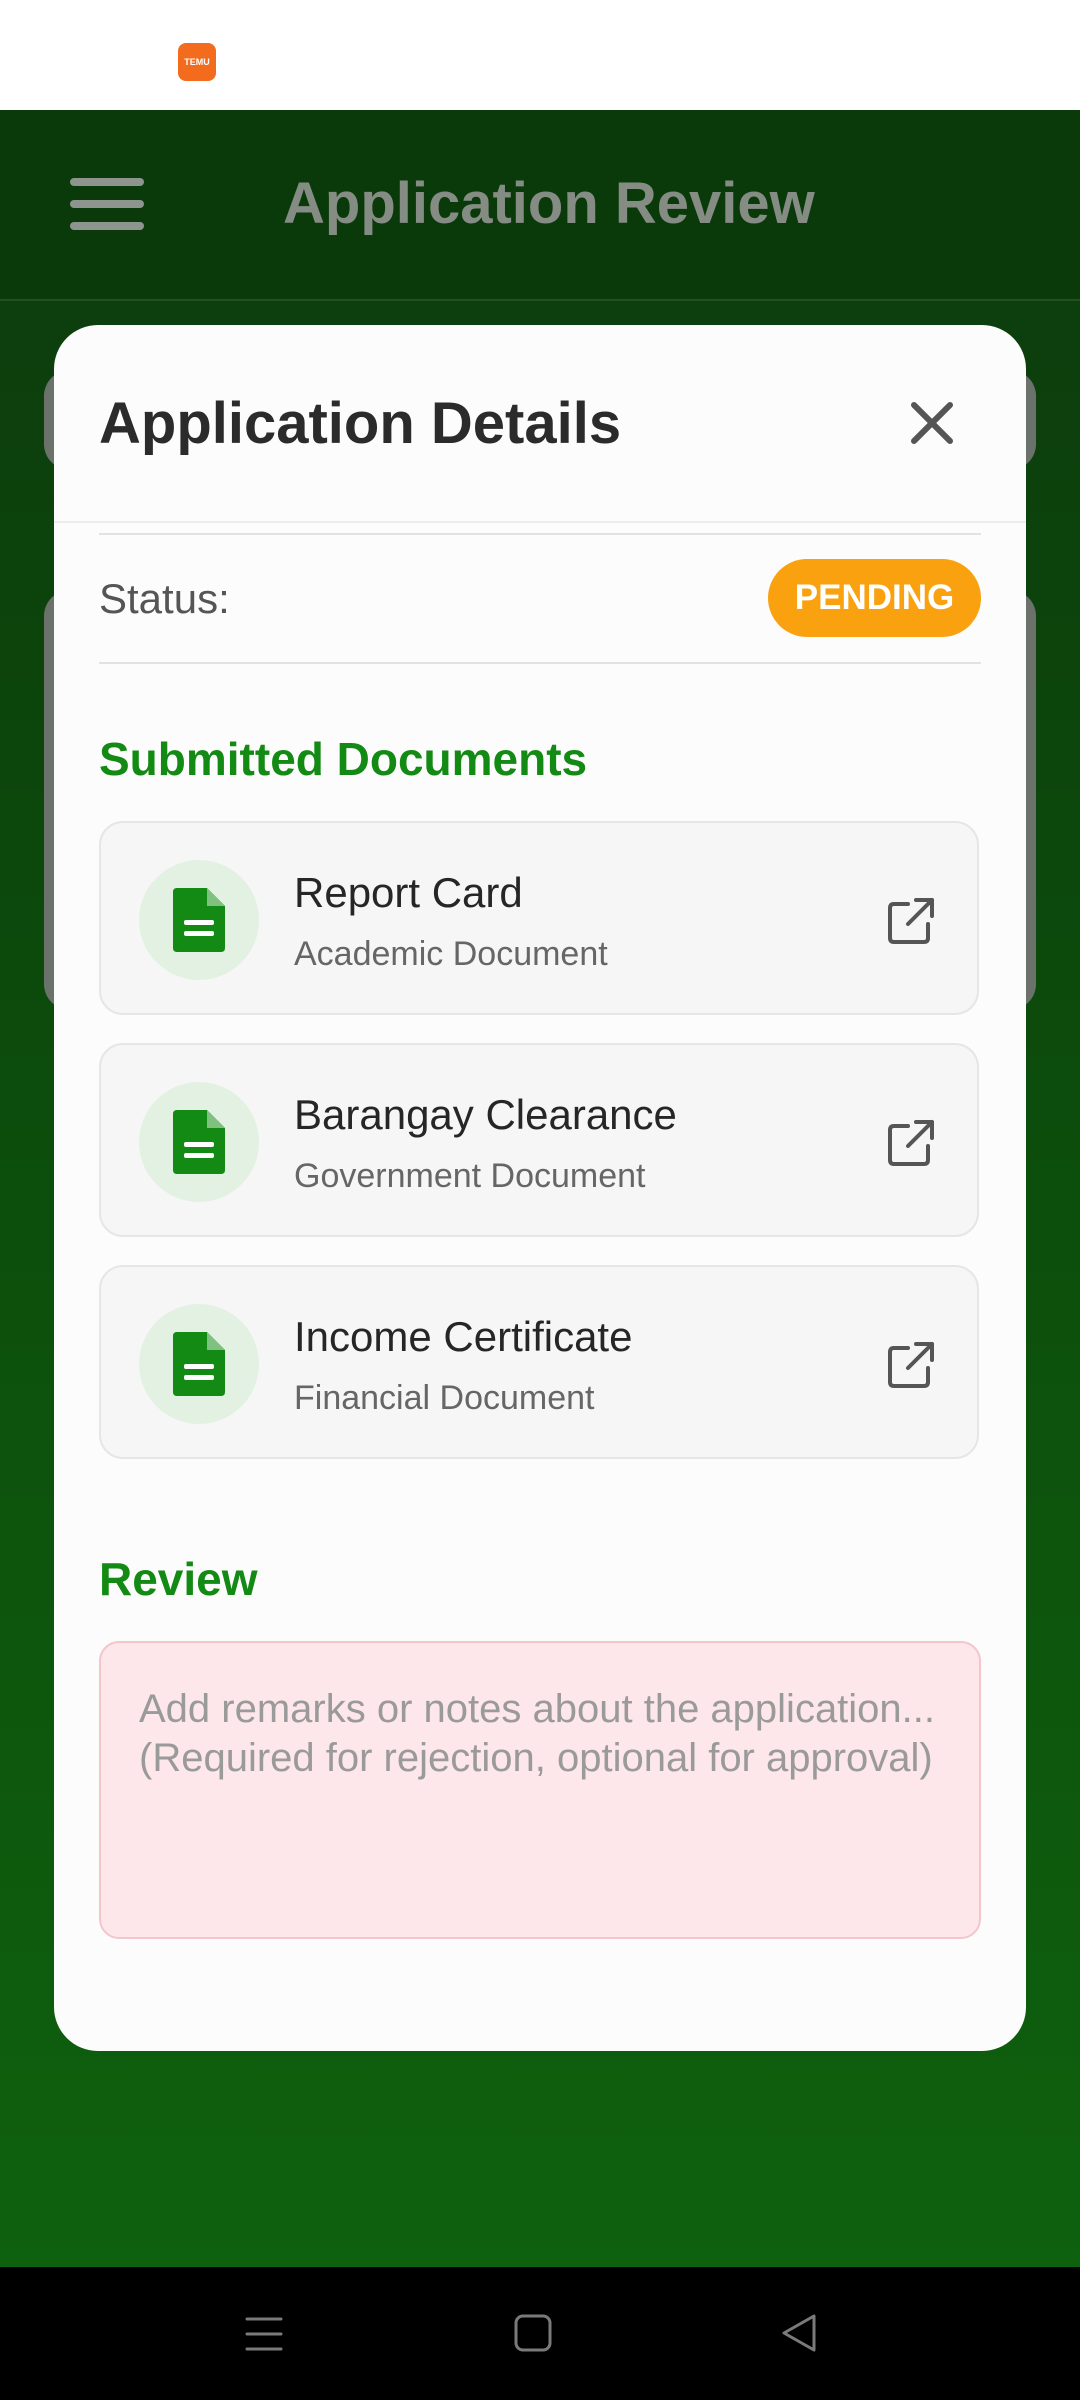  Describe the element at coordinates (539, 918) in the screenshot. I see `document-card-report-card: Report Card Academic Document` at that location.